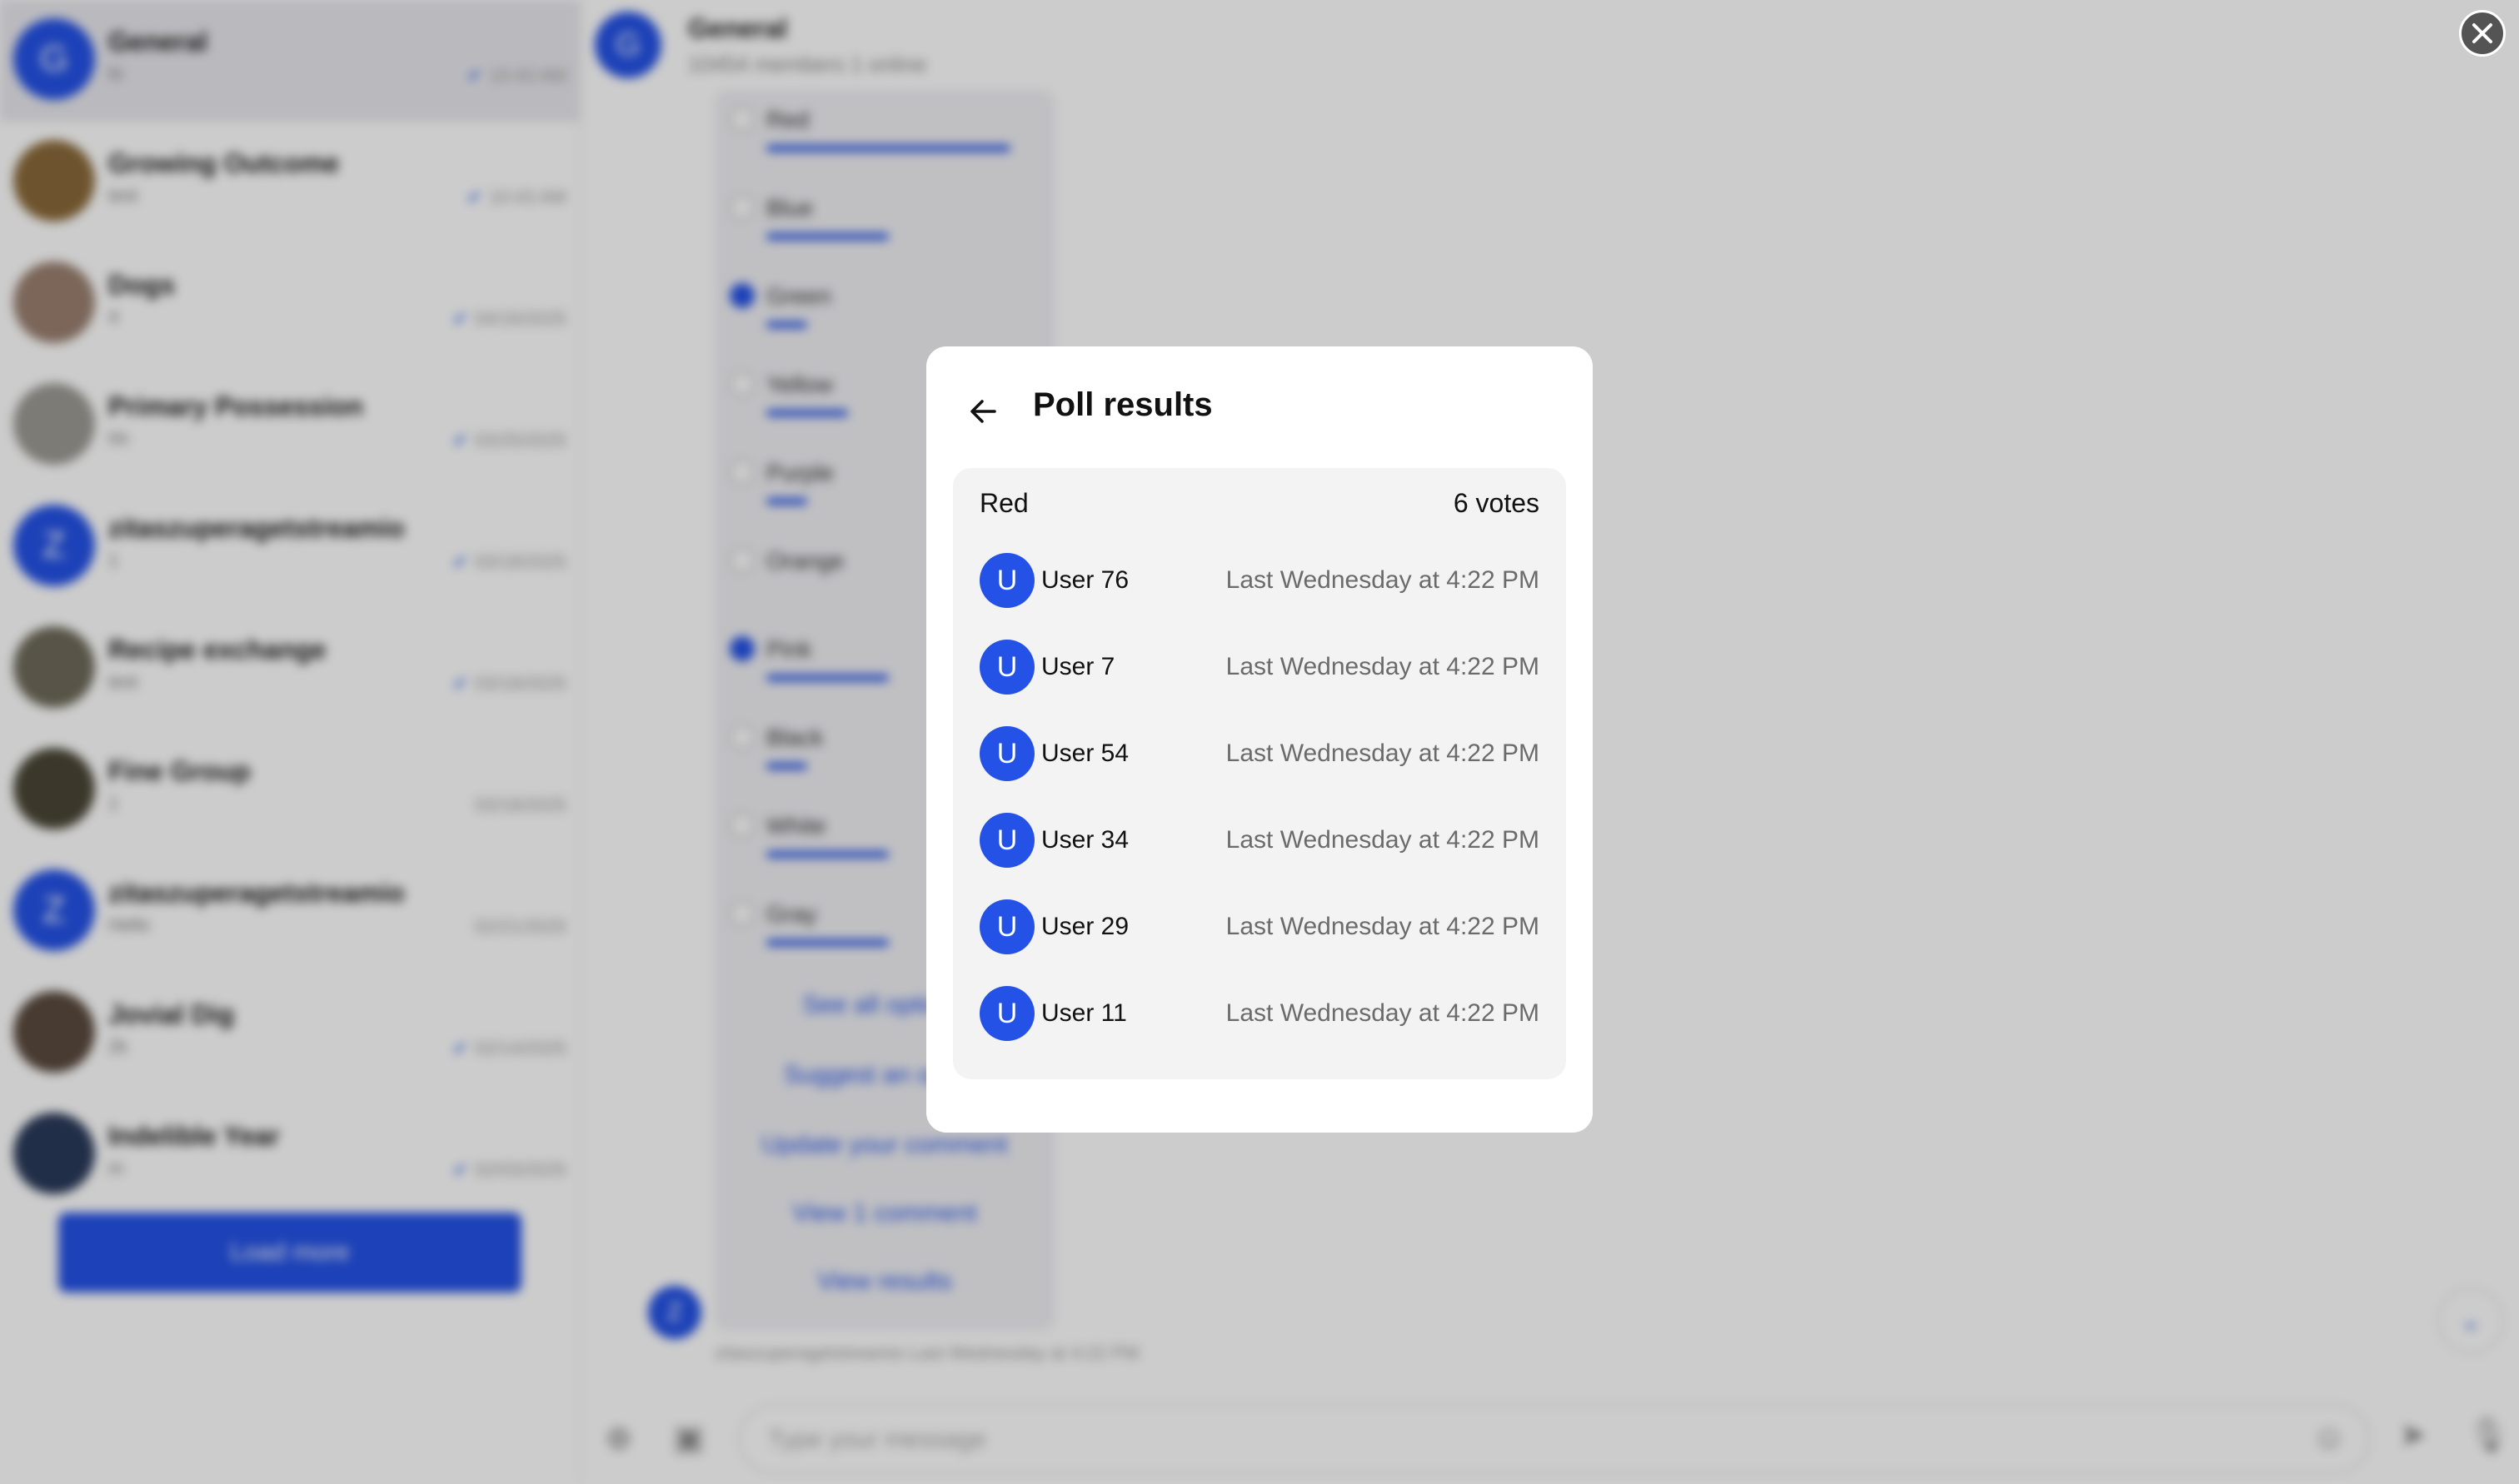 This screenshot has width=2519, height=1484. I want to click on voter-row: U User 7 Last Wednesday at 4:22 PM, so click(1259, 667).